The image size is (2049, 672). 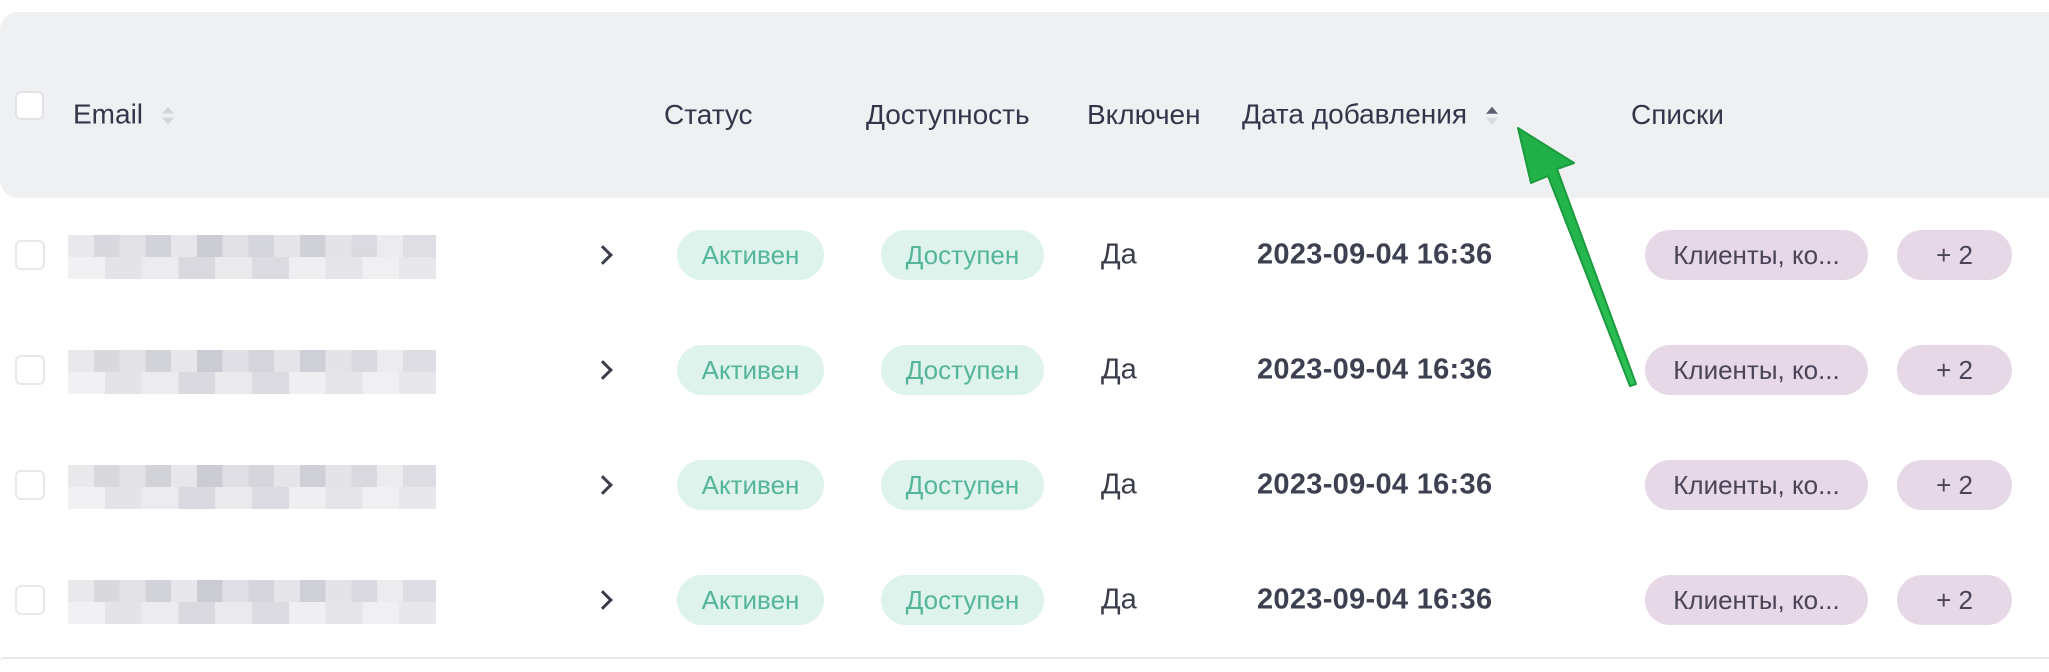 I want to click on sort-ascending-icon, so click(x=1492, y=116).